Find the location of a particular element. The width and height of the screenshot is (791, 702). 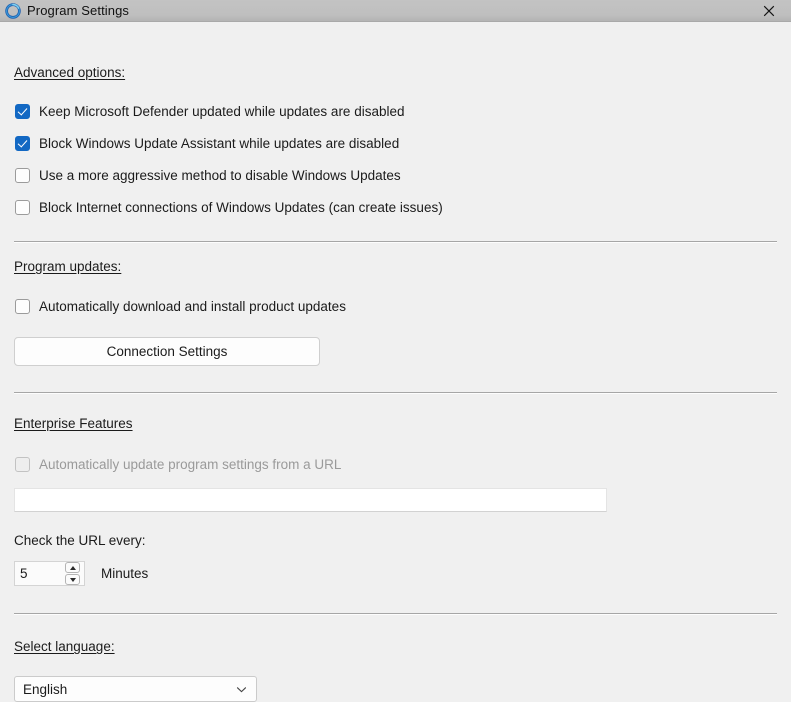

language-select-value: English is located at coordinates (45, 689).